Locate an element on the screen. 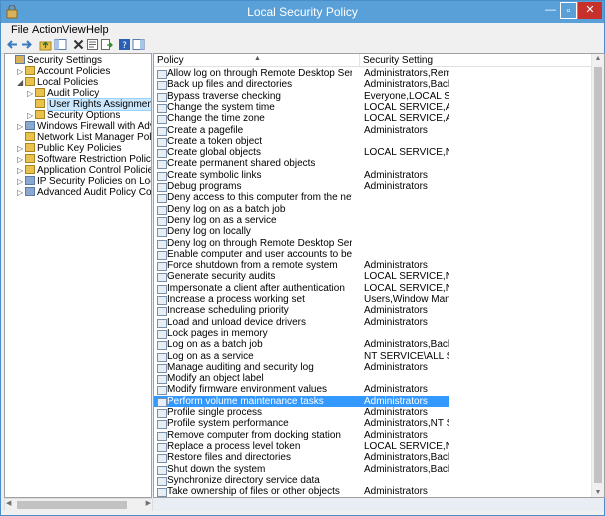  column-divider is located at coordinates (359, 60).